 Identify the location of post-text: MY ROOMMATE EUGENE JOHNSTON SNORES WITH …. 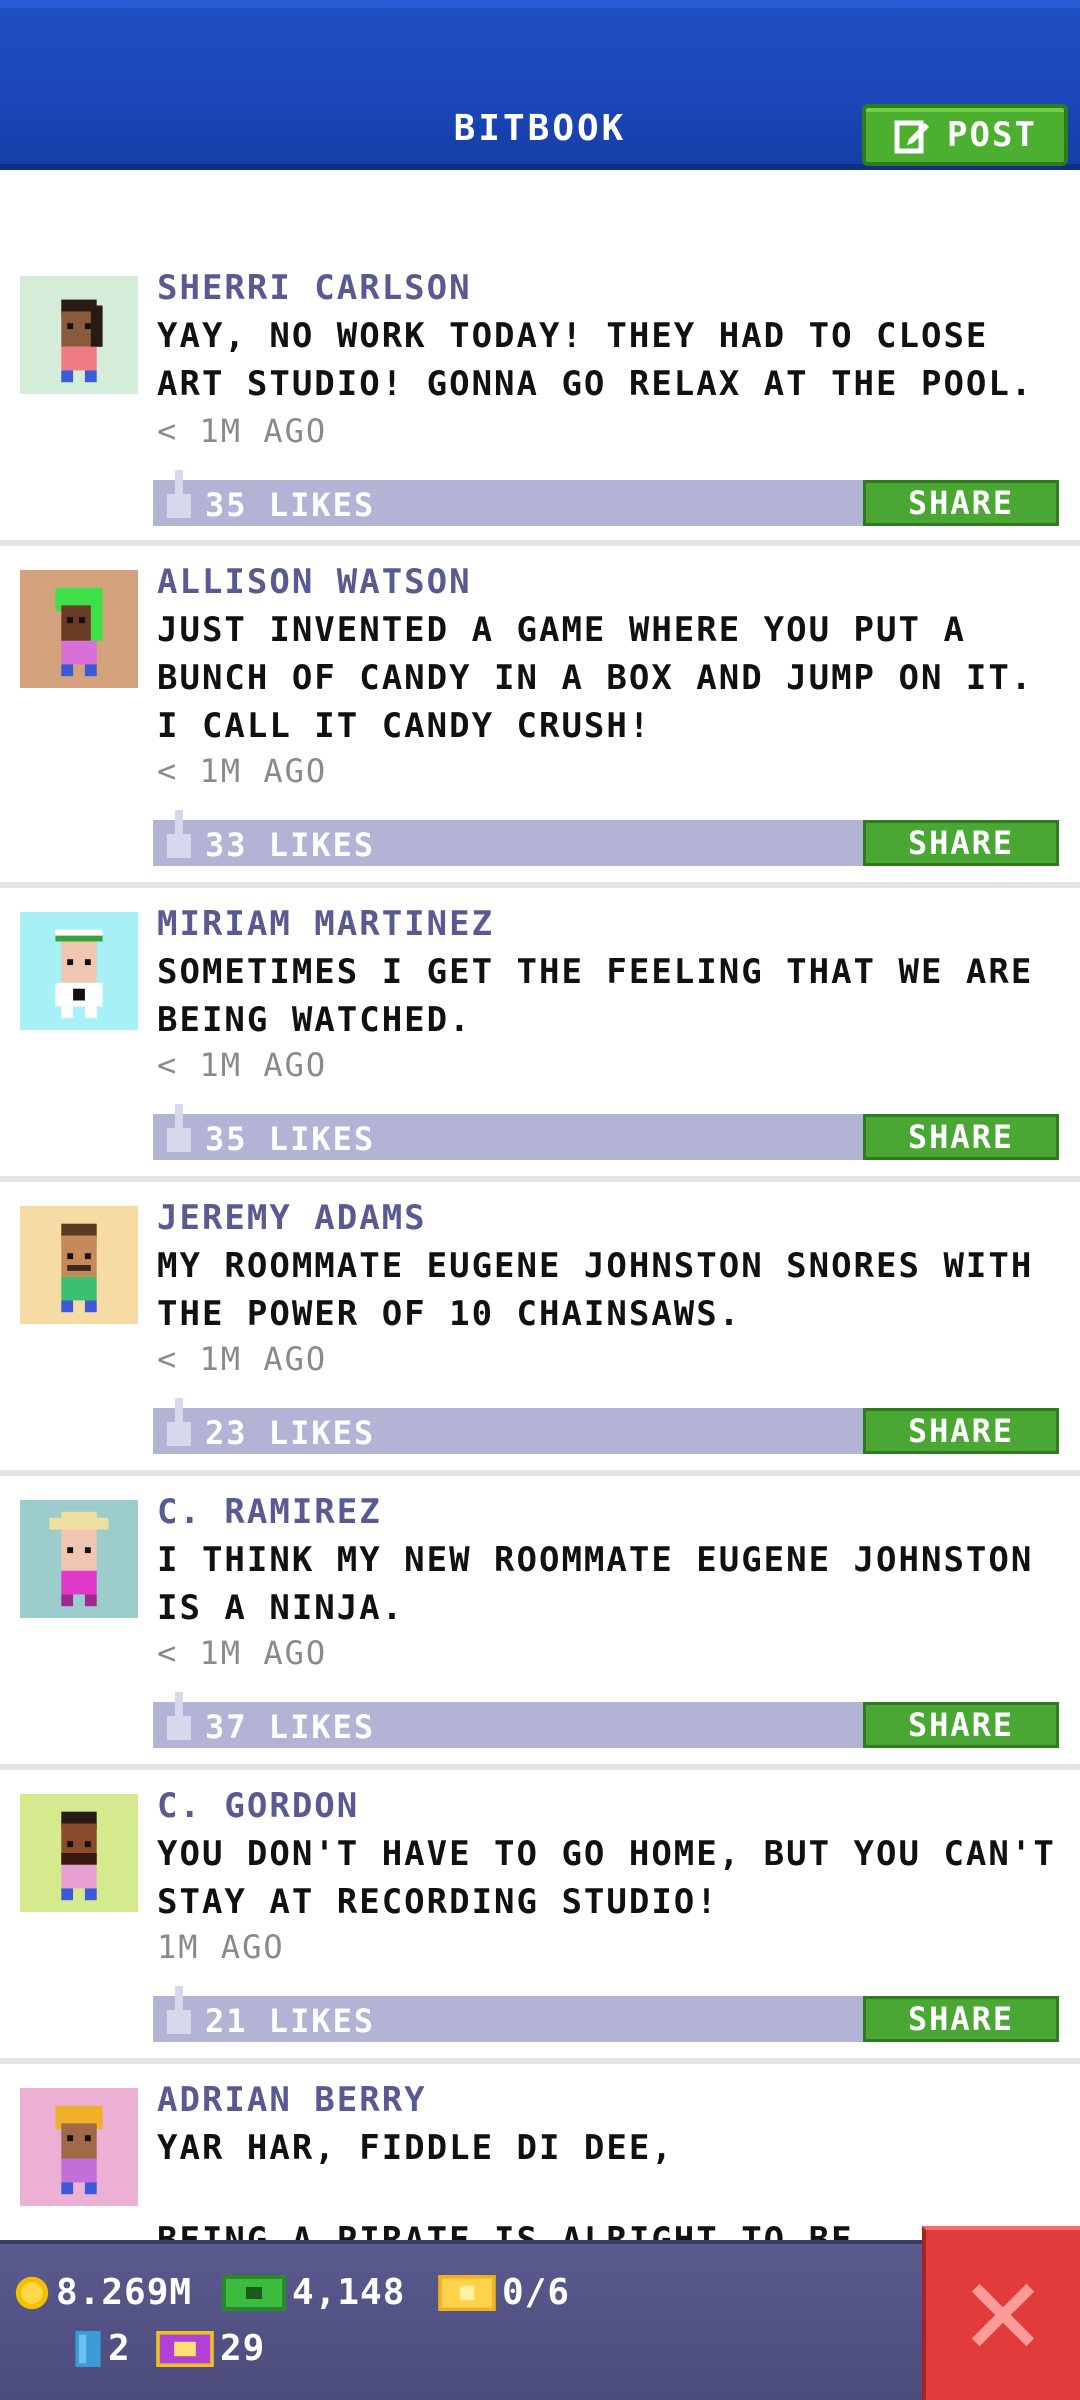
(595, 1290).